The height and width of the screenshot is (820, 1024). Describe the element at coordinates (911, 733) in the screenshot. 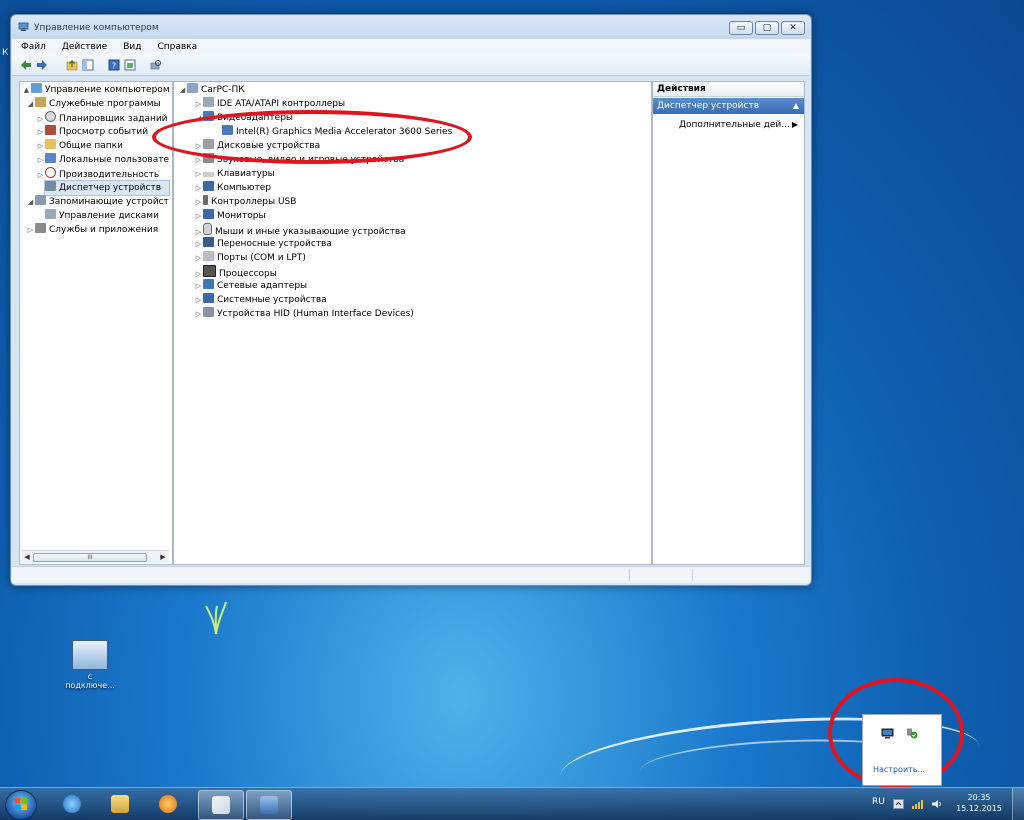

I see `usb-safe-remove-icon` at that location.